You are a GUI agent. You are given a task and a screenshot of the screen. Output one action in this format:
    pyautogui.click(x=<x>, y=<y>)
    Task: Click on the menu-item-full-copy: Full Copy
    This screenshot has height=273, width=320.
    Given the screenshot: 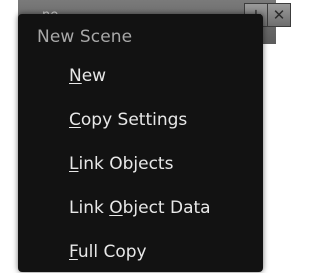 What is the action you would take?
    pyautogui.click(x=108, y=252)
    